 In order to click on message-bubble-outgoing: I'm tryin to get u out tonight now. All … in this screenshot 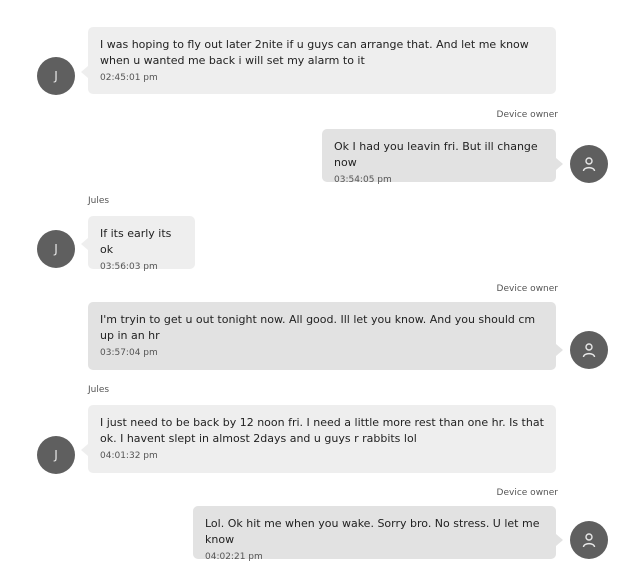, I will do `click(322, 336)`.